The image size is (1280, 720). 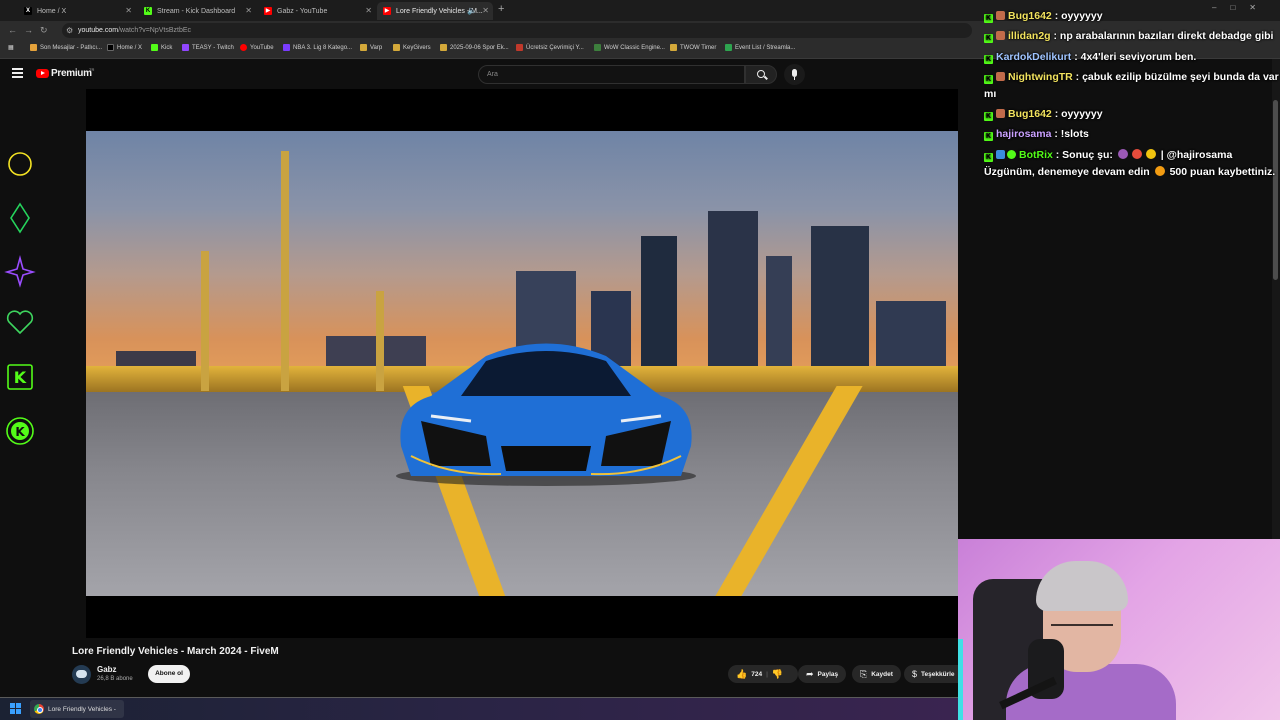 I want to click on subscribe-button: Abone ol, so click(x=169, y=674).